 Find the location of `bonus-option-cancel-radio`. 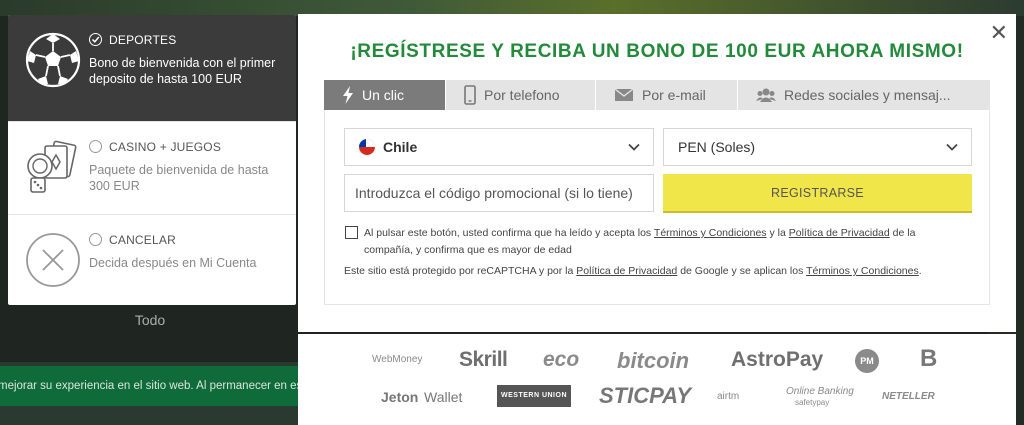

bonus-option-cancel-radio is located at coordinates (95, 239).